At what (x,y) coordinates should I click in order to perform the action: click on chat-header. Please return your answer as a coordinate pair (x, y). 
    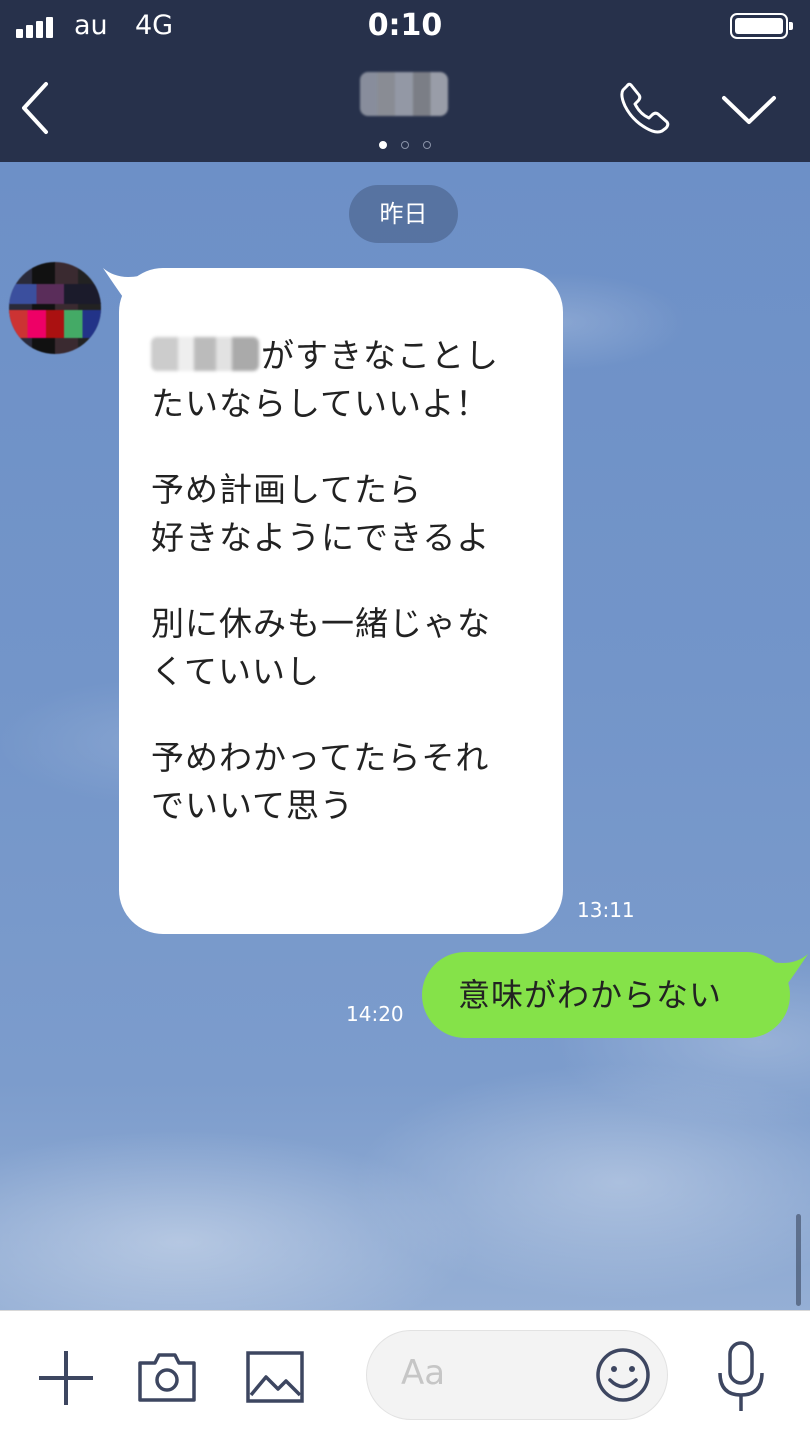
    Looking at the image, I should click on (405, 107).